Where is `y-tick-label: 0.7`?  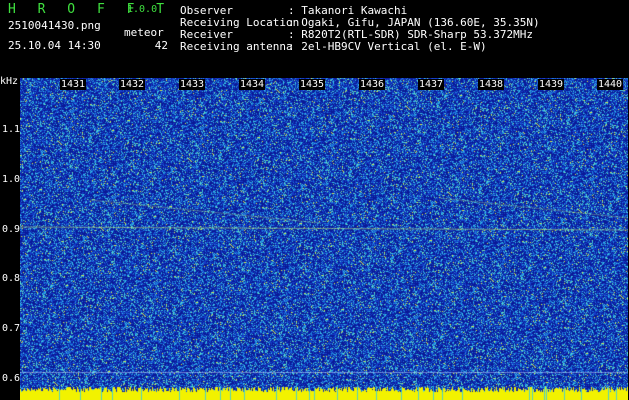
y-tick-label: 0.7 is located at coordinates (11, 328).